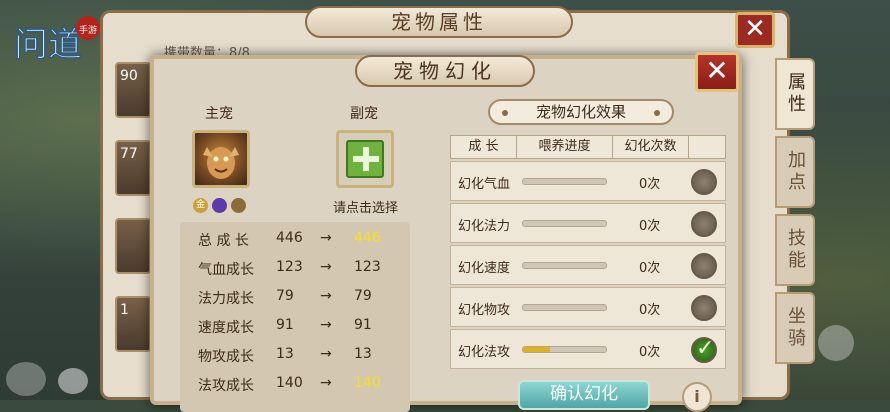 Image resolution: width=890 pixels, height=412 pixels. What do you see at coordinates (565, 147) in the screenshot?
I see `header-progress: 喂养进度` at bounding box center [565, 147].